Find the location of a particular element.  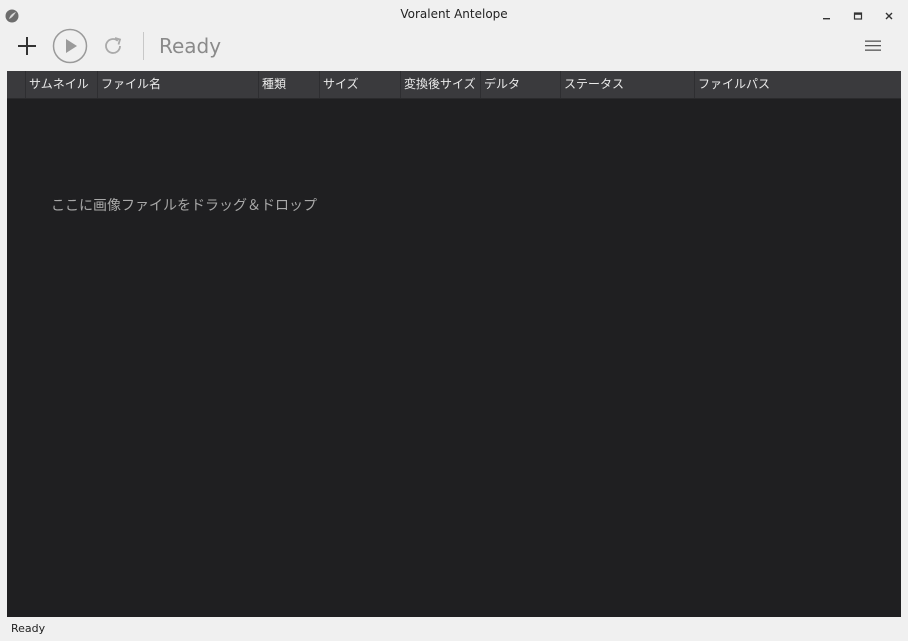

close-button is located at coordinates (889, 16).